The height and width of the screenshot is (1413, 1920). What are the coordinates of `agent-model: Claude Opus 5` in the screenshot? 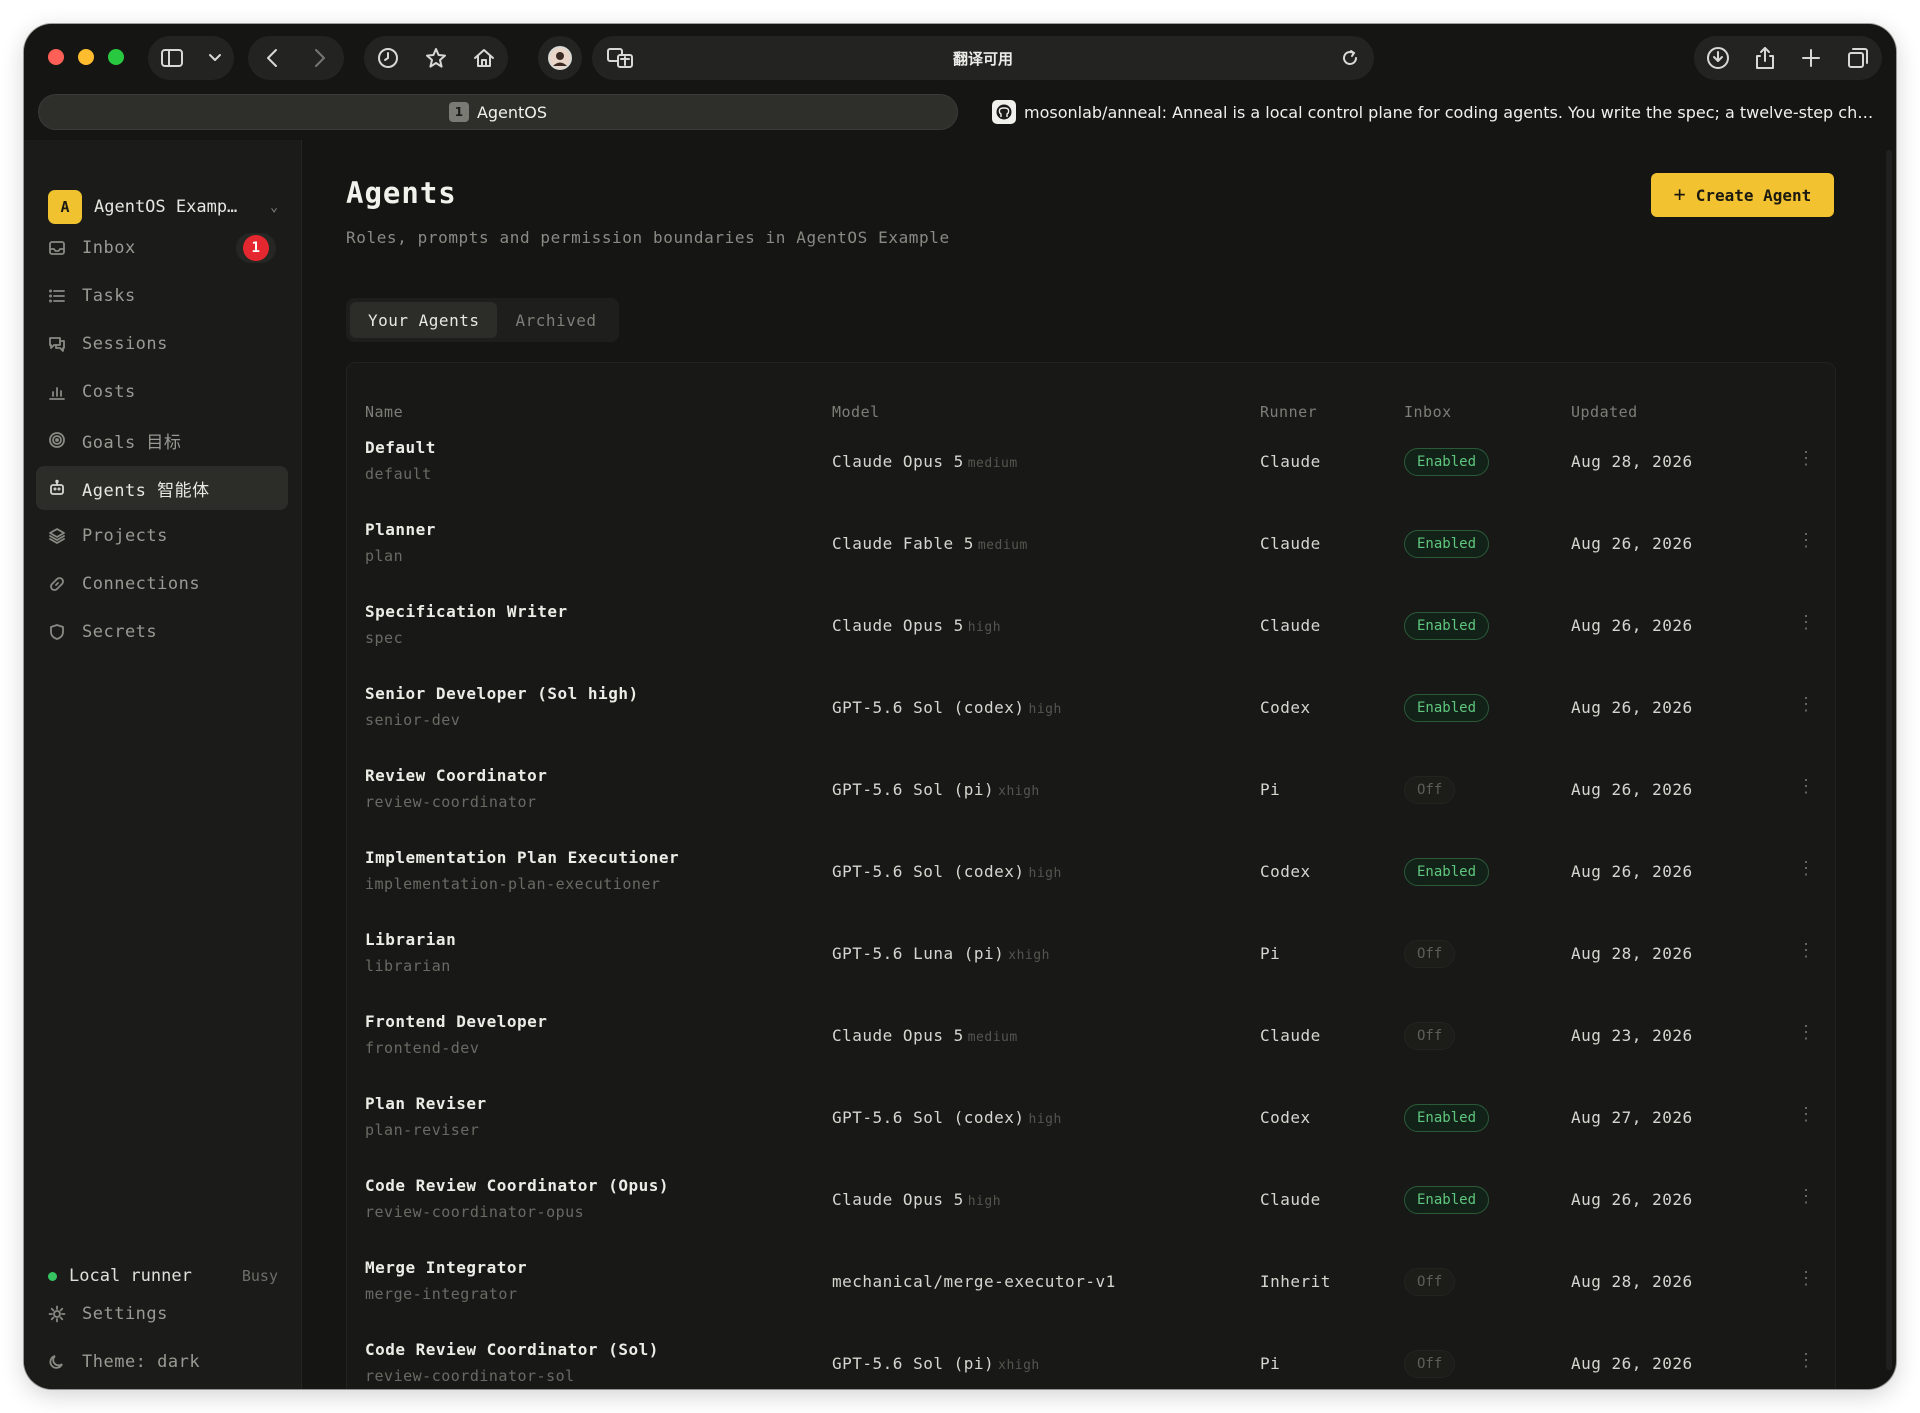 It's located at (898, 1199).